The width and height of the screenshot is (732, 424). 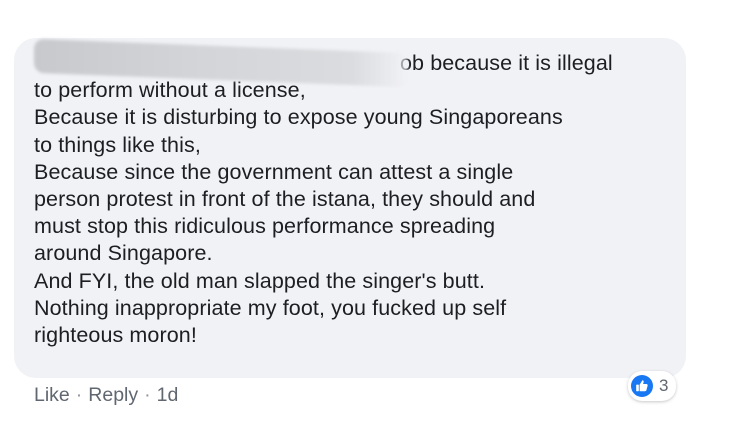 I want to click on comment-line: around Singapore., so click(x=123, y=253).